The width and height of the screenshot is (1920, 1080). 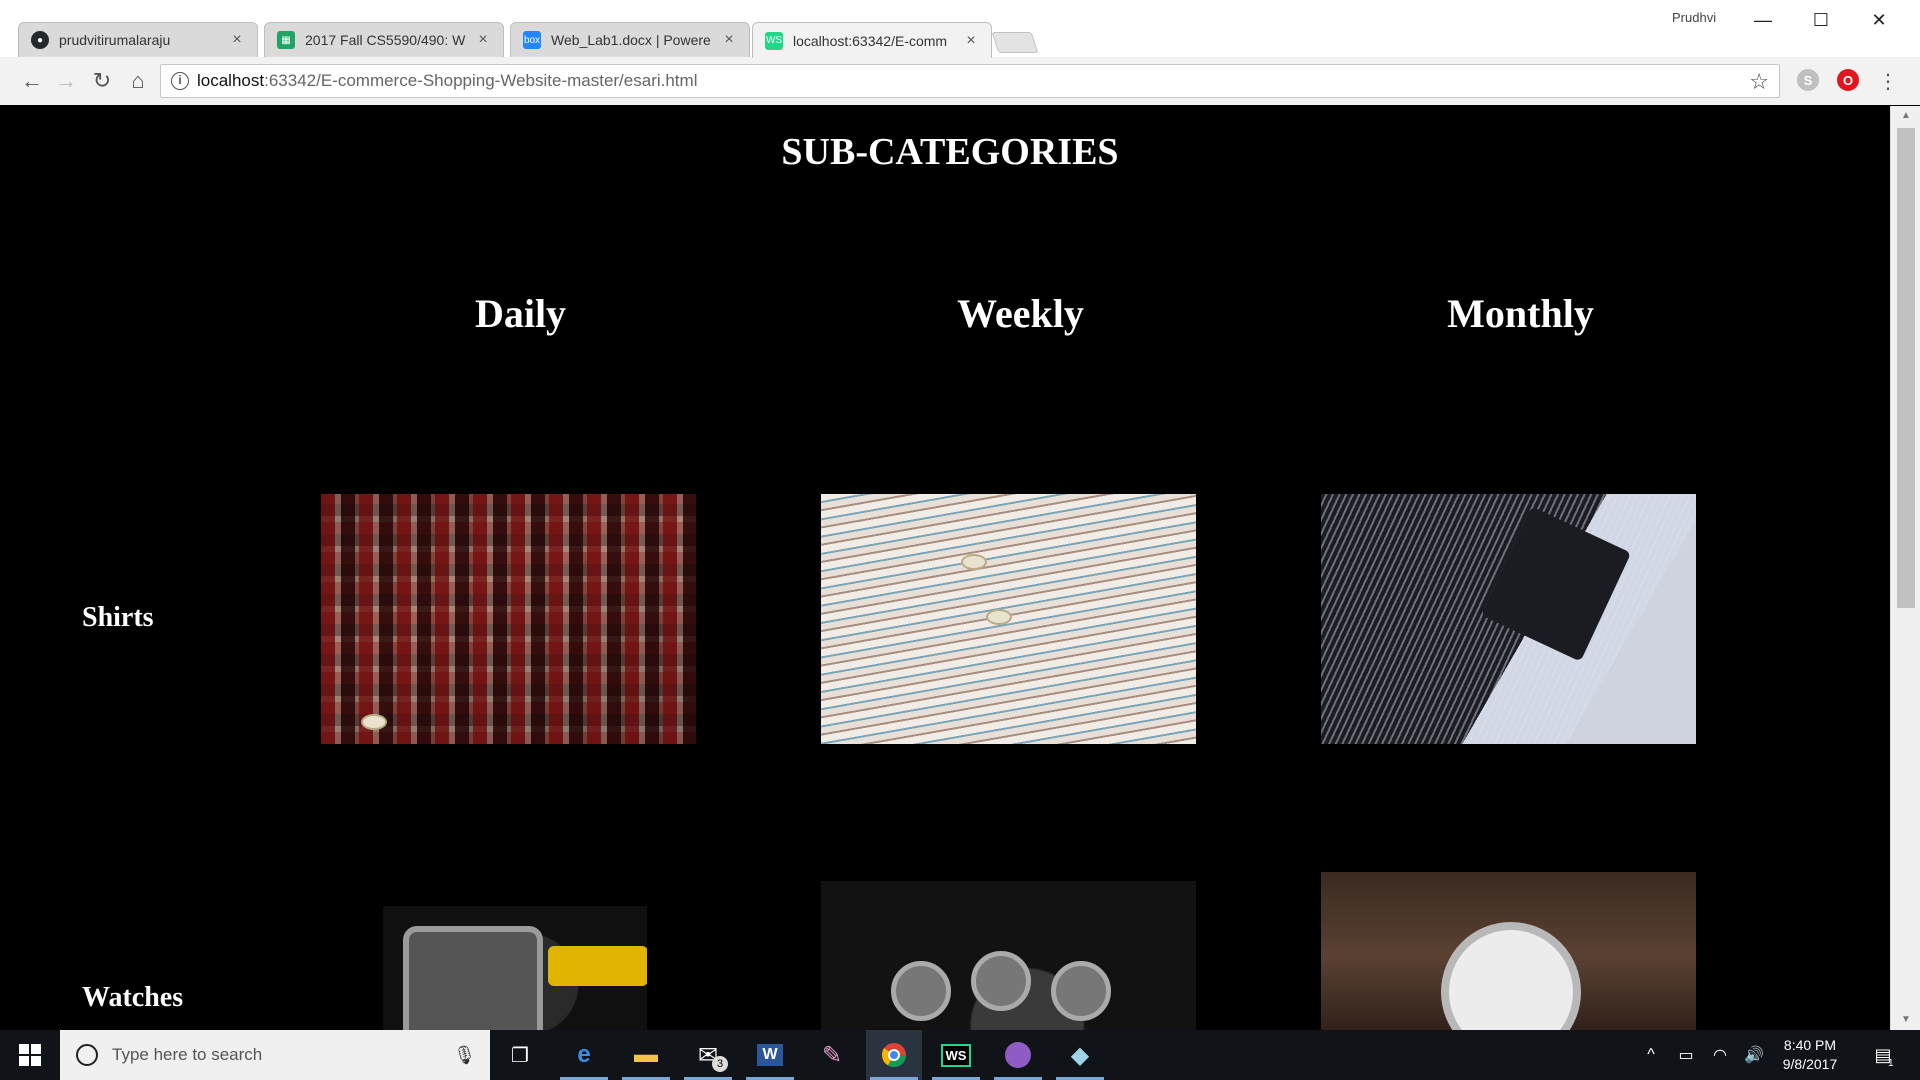 What do you see at coordinates (1080, 1055) in the screenshot?
I see `app-icon: ◆` at bounding box center [1080, 1055].